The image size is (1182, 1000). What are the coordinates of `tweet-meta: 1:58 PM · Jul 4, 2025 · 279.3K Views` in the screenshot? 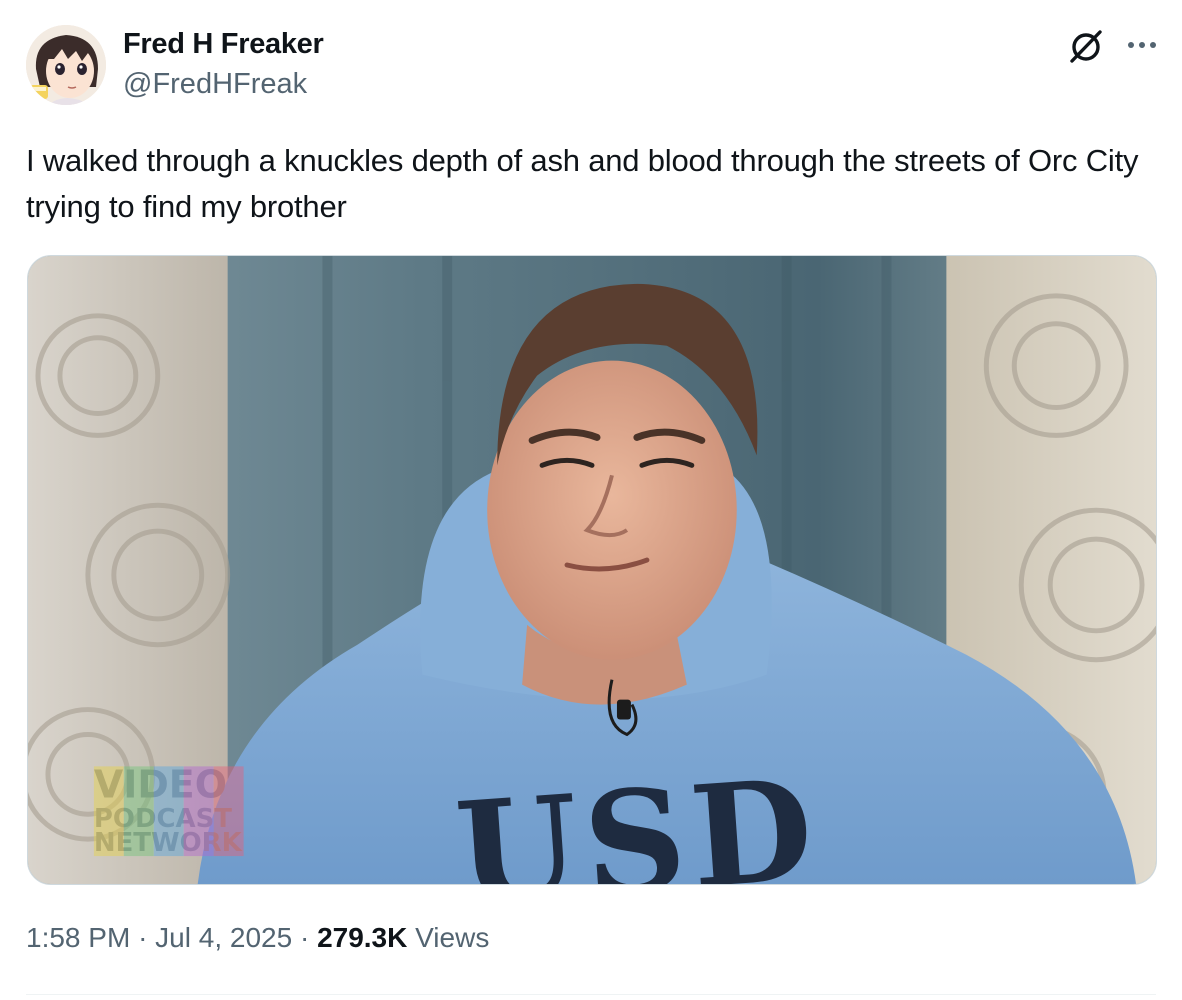 It's located at (257, 938).